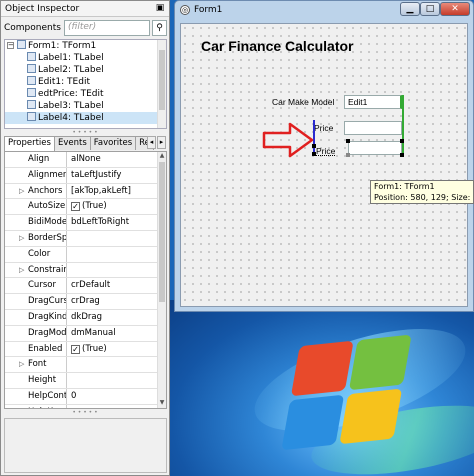 Image resolution: width=474 pixels, height=476 pixels. Describe the element at coordinates (373, 102) in the screenshot. I see `edit1-field: Edit1` at that location.